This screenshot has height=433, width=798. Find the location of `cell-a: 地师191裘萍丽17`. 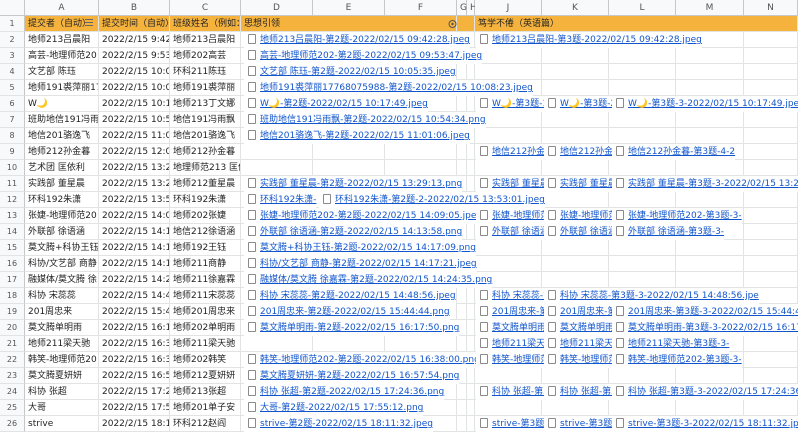

cell-a: 地师191裘萍丽17 is located at coordinates (62, 88).